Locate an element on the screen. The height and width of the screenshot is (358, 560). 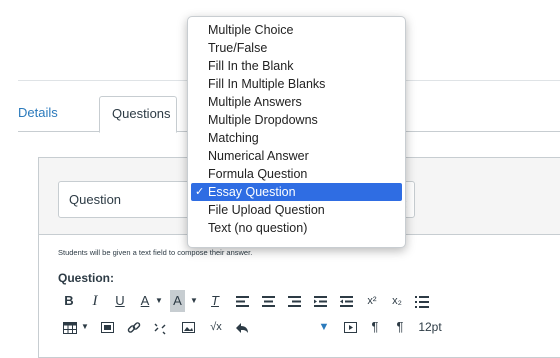
menu-option-multiple-dropdowns: Multiple Dropdowns is located at coordinates (296, 120).